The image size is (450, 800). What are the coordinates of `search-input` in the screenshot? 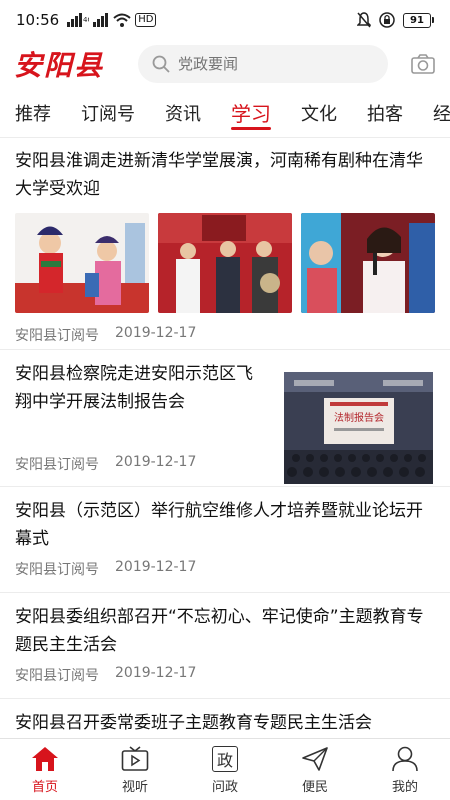 It's located at (263, 64).